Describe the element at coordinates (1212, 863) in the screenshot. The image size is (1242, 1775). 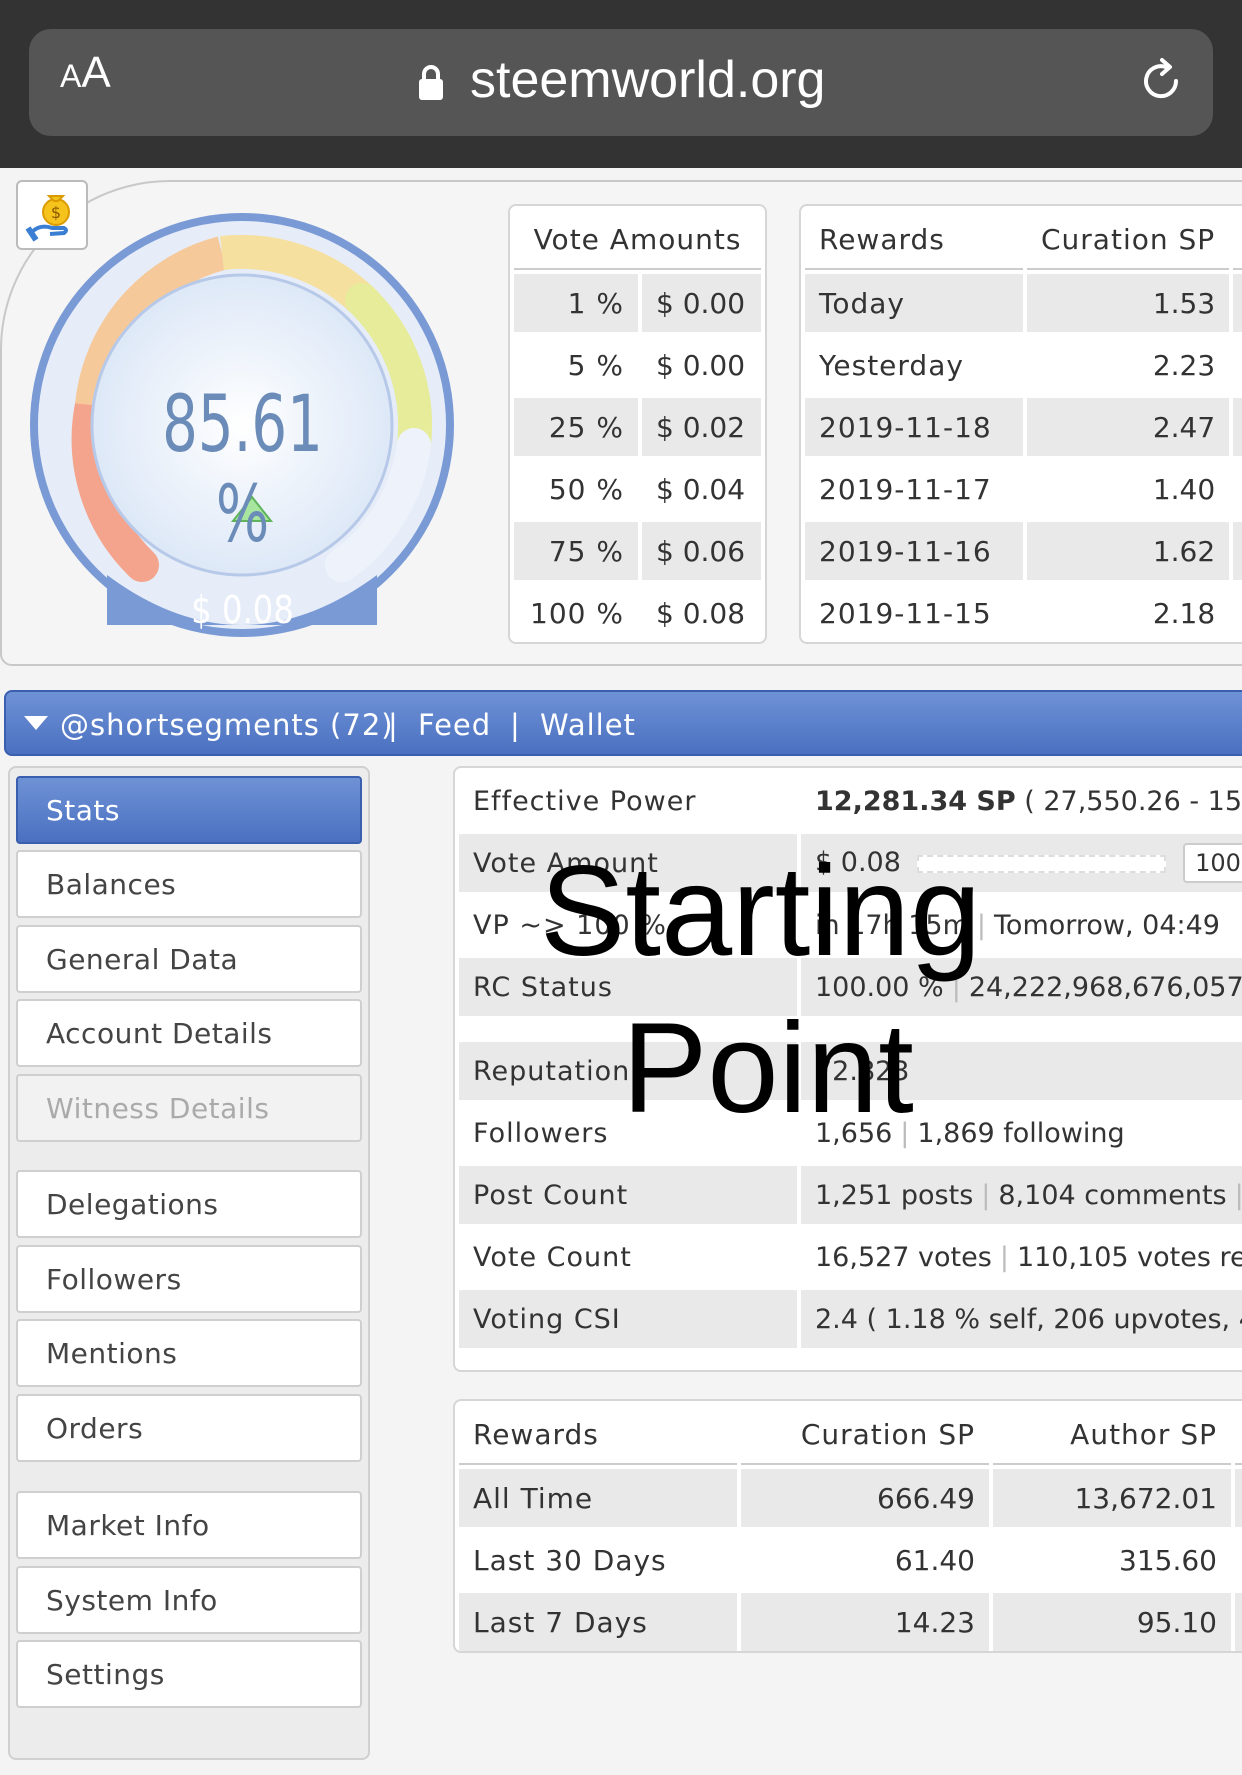
I see `vote-weight-input: 100%` at that location.